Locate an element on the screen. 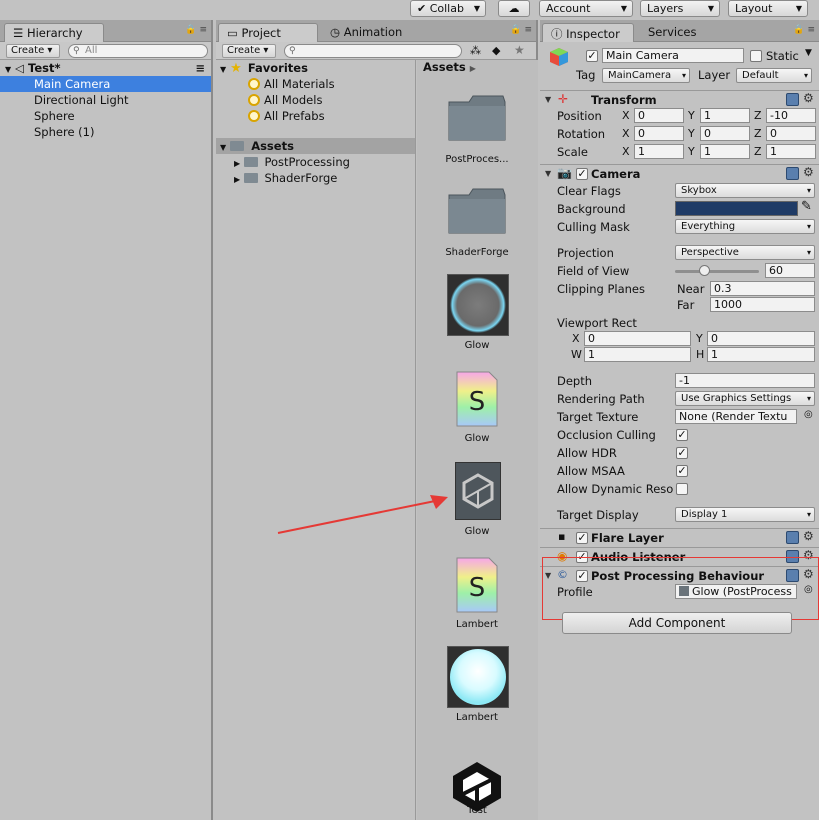 The height and width of the screenshot is (820, 819). tag-icon: ◆ is located at coordinates (496, 50).